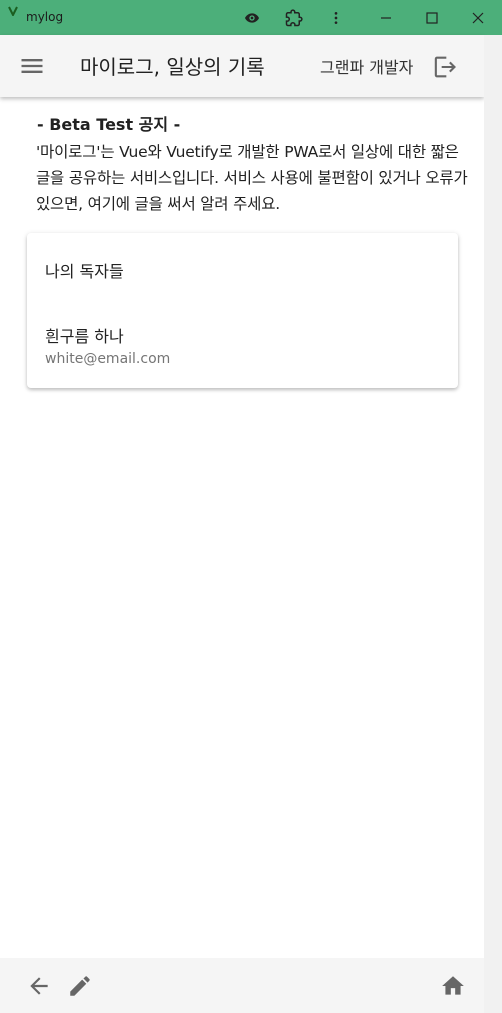  Describe the element at coordinates (478, 18) in the screenshot. I see `close-icon` at that location.